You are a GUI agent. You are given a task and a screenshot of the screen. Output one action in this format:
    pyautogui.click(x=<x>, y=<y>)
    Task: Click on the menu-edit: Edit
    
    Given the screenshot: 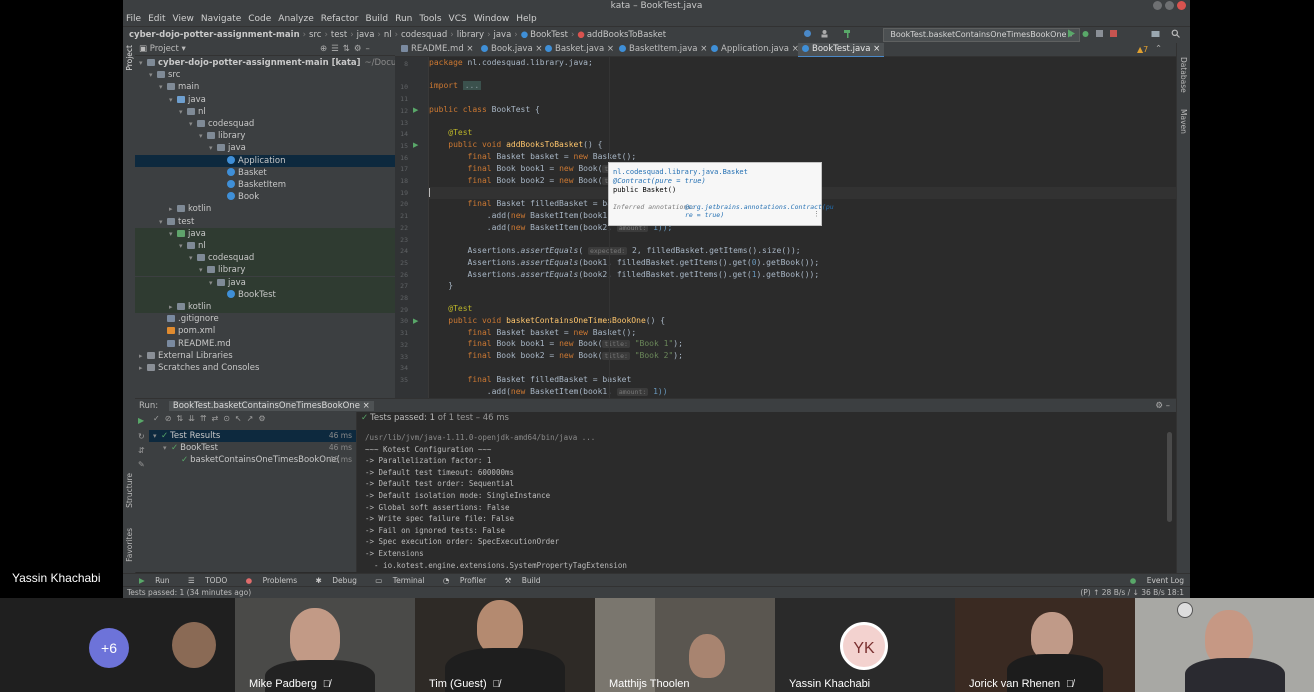 What is the action you would take?
    pyautogui.click(x=156, y=19)
    